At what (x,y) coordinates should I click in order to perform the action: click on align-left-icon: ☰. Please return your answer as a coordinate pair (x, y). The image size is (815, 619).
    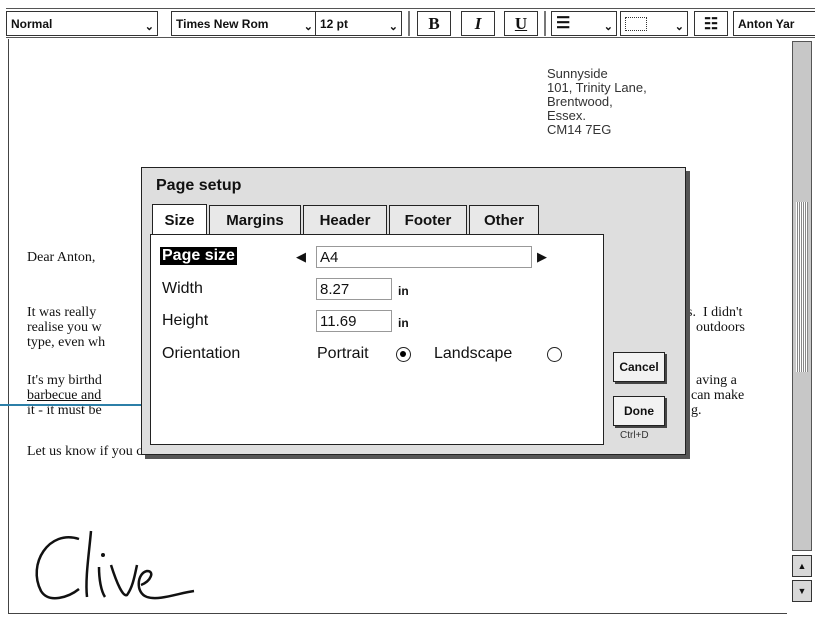
    Looking at the image, I should click on (563, 23).